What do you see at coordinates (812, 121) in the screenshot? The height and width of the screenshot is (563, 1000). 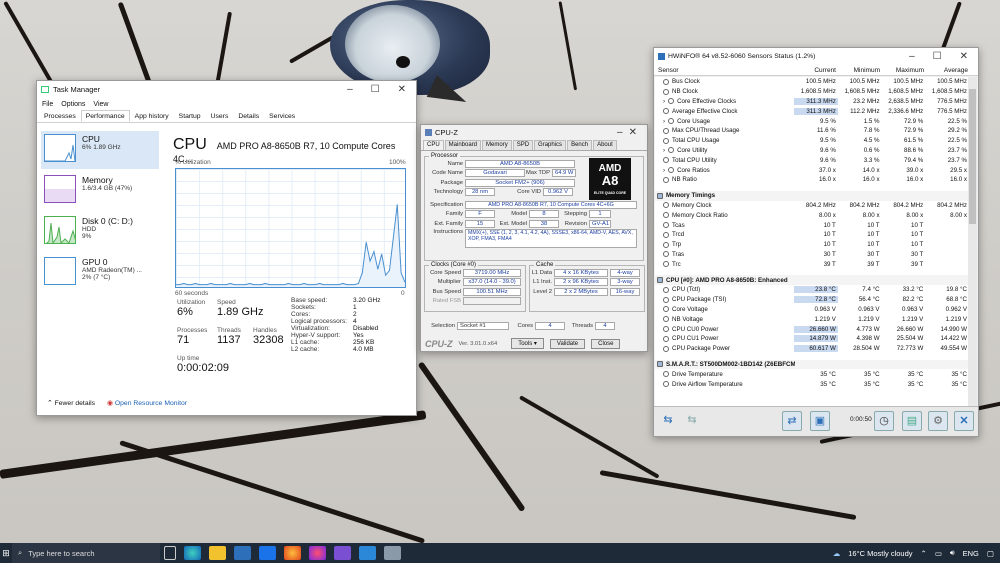 I see `sensor-row: › Core Usage 9.5 % 1.5 % 72.9 % 22.5 %` at bounding box center [812, 121].